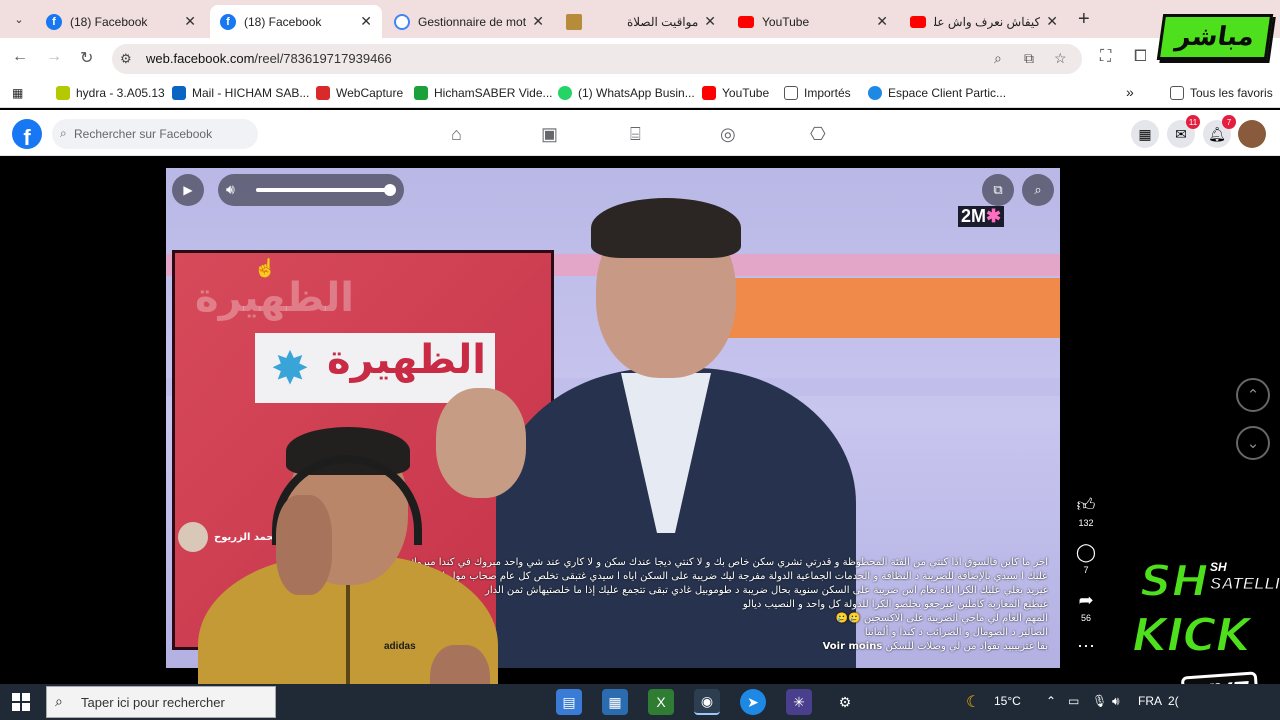  I want to click on bookmark-hydra: hydra - 3.A05.13, so click(110, 93).